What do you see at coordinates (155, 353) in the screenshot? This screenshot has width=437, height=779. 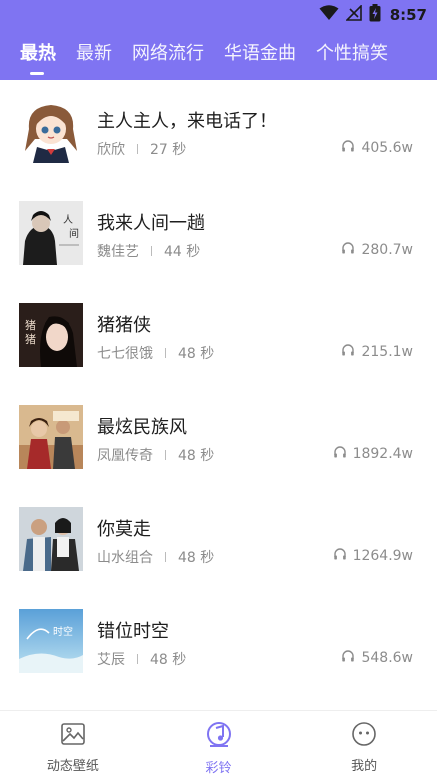 I see `song-meta: 七七很饿 48 秒` at bounding box center [155, 353].